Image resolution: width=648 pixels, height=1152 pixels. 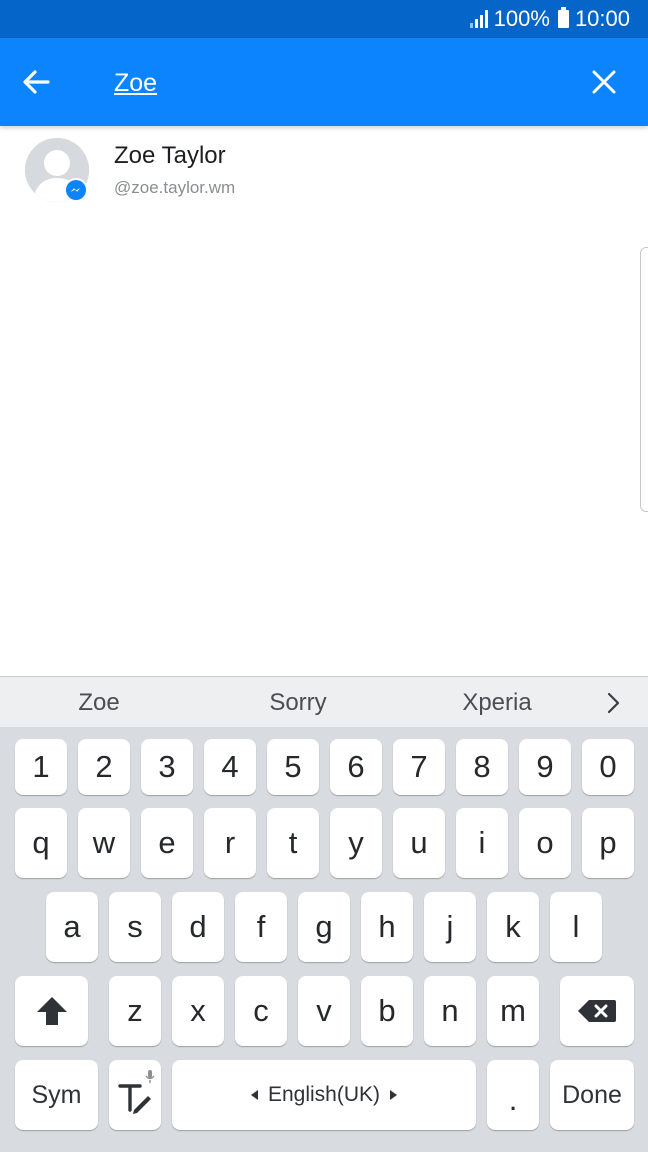 What do you see at coordinates (198, 1011) in the screenshot?
I see `key-x: x` at bounding box center [198, 1011].